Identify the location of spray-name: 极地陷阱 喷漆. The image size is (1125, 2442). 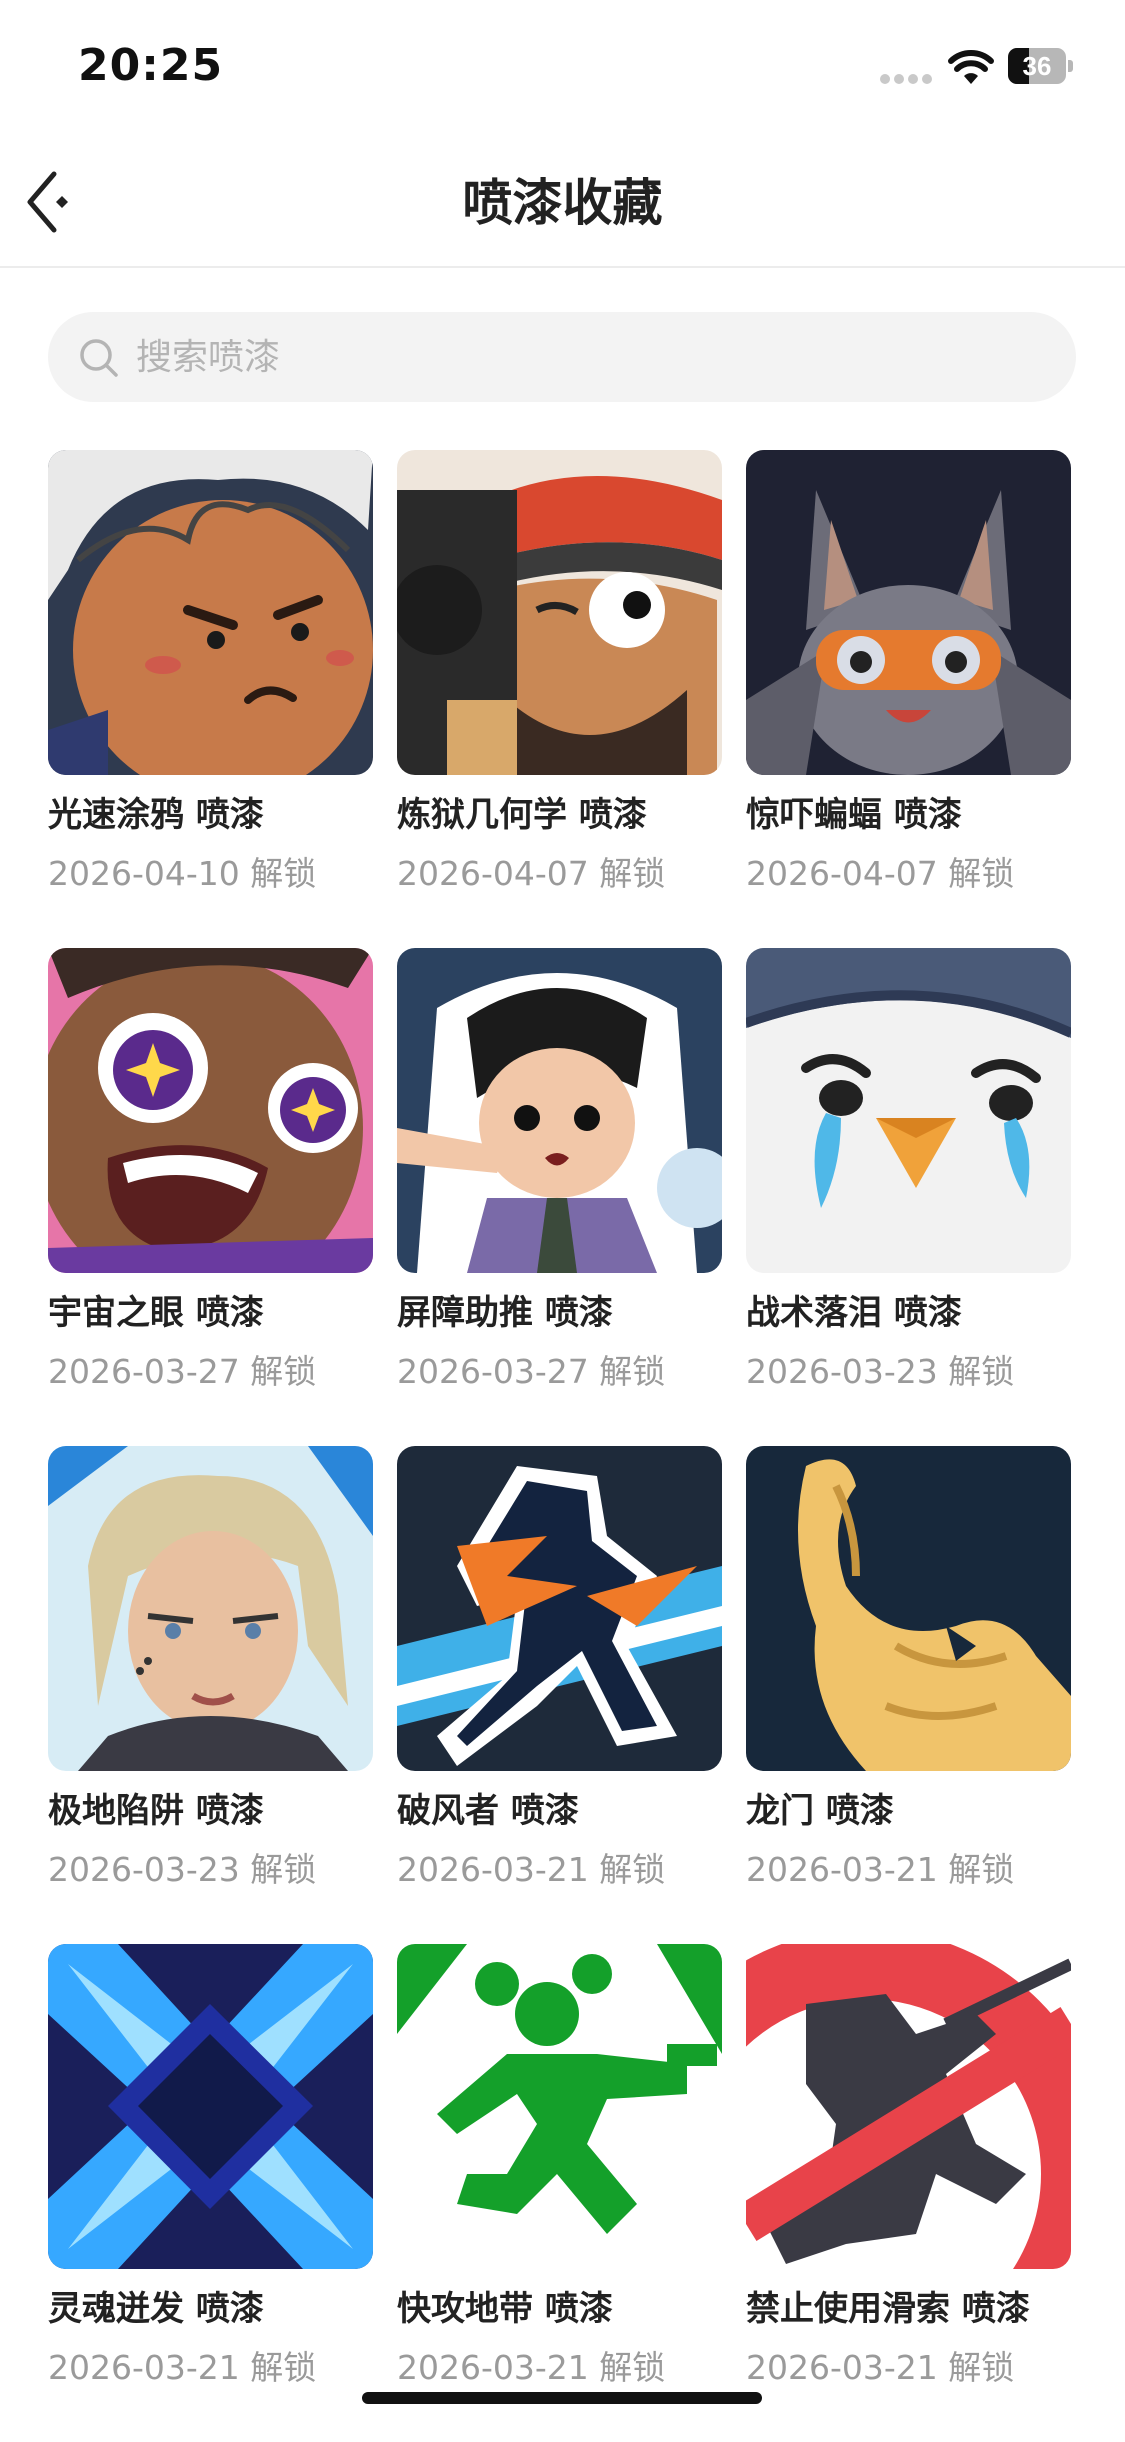
(156, 1811).